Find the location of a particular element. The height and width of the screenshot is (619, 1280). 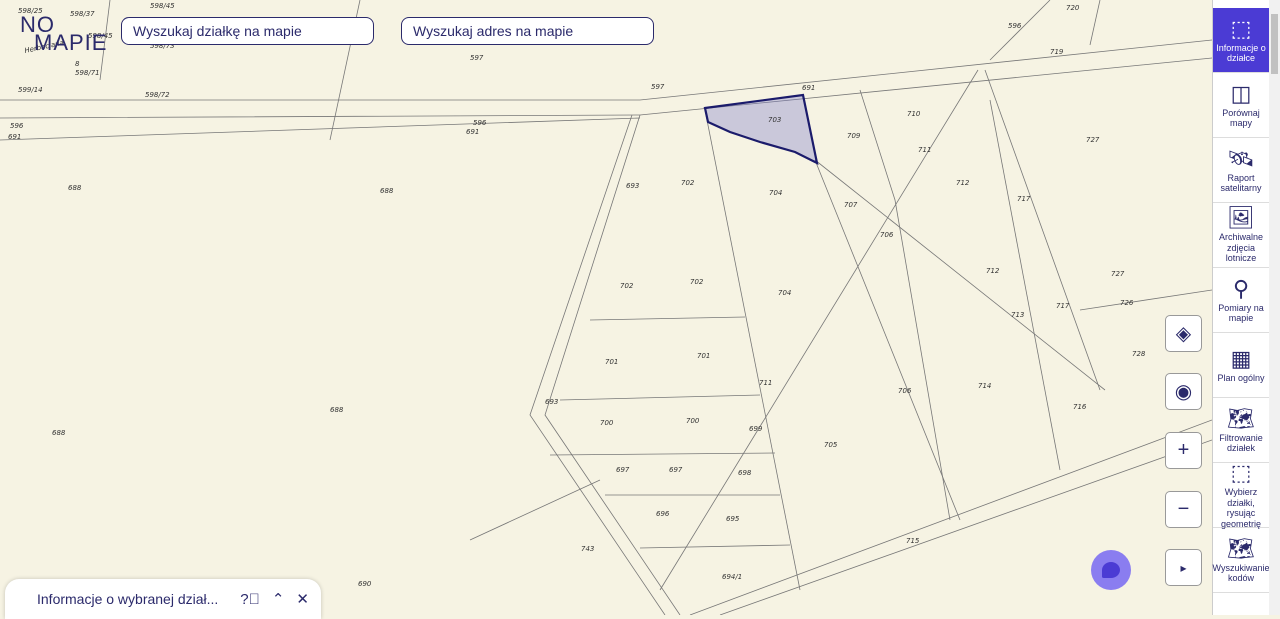

layers-button: ◈ is located at coordinates (1183, 333).